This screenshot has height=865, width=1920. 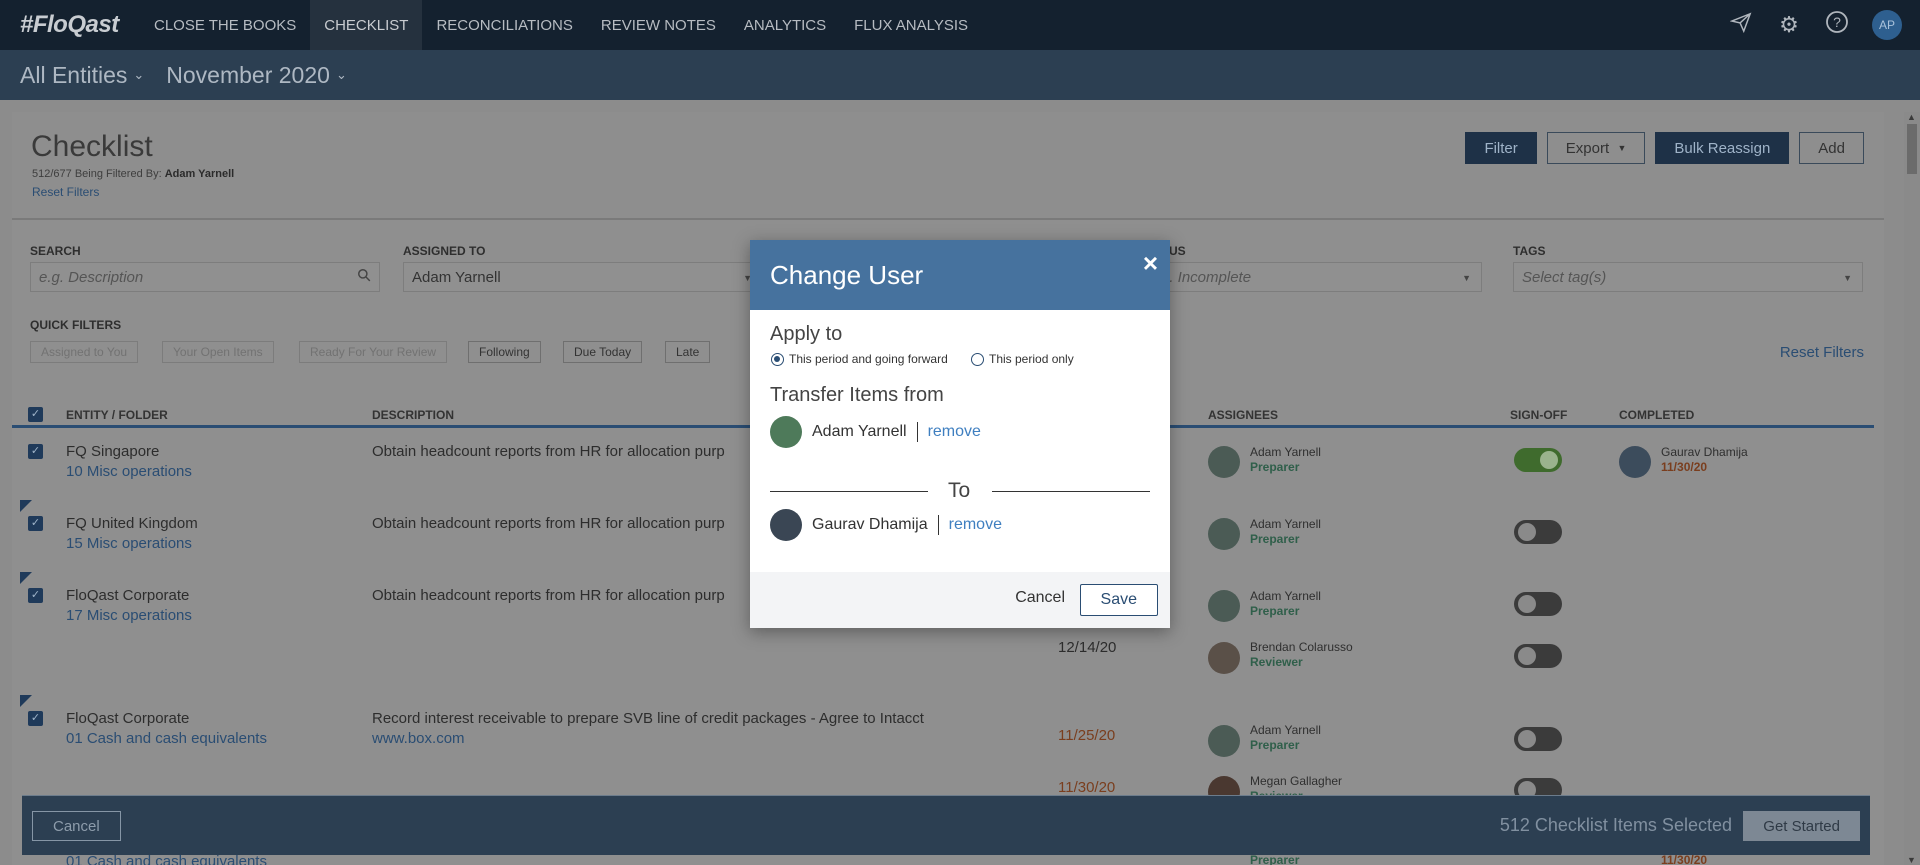 What do you see at coordinates (76, 826) in the screenshot?
I see `cancel-selection-button: Cancel` at bounding box center [76, 826].